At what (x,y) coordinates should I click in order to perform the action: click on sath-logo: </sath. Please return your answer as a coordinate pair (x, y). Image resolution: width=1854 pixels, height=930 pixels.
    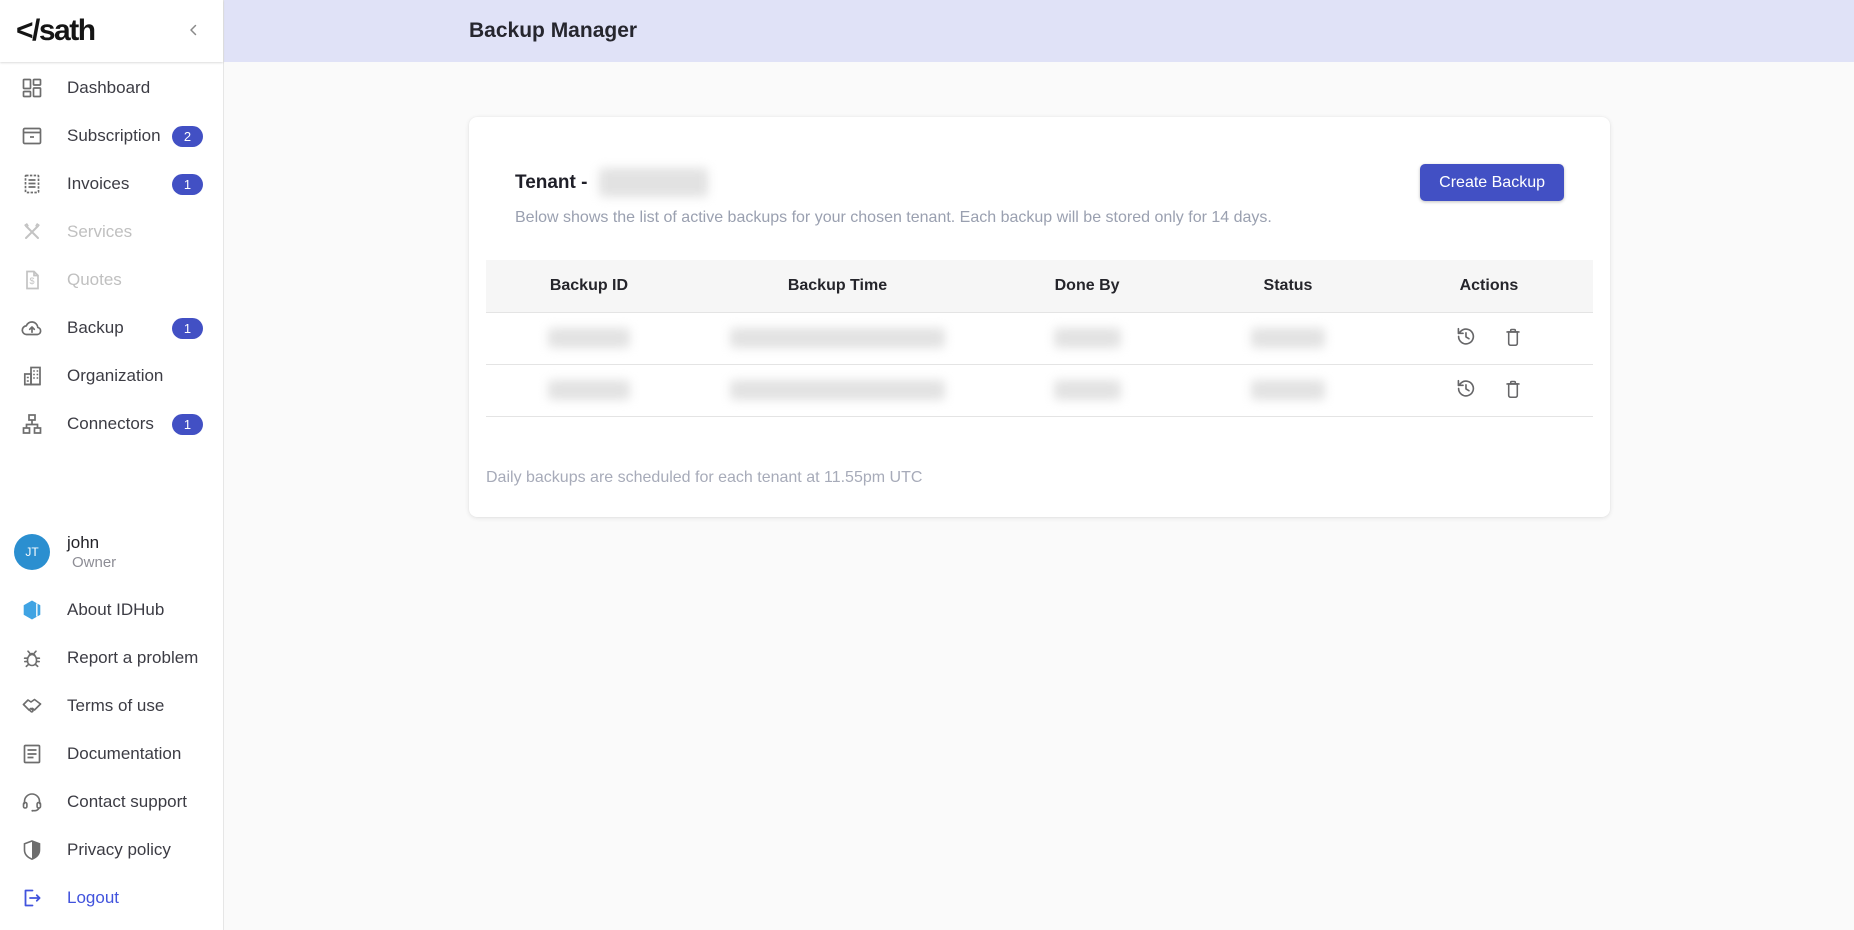
    Looking at the image, I should click on (56, 30).